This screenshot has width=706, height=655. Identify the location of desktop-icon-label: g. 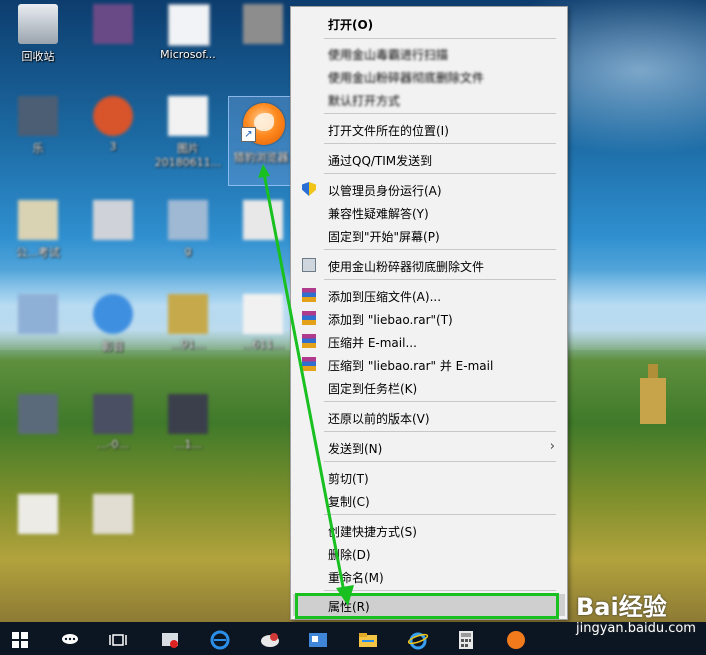
(188, 250).